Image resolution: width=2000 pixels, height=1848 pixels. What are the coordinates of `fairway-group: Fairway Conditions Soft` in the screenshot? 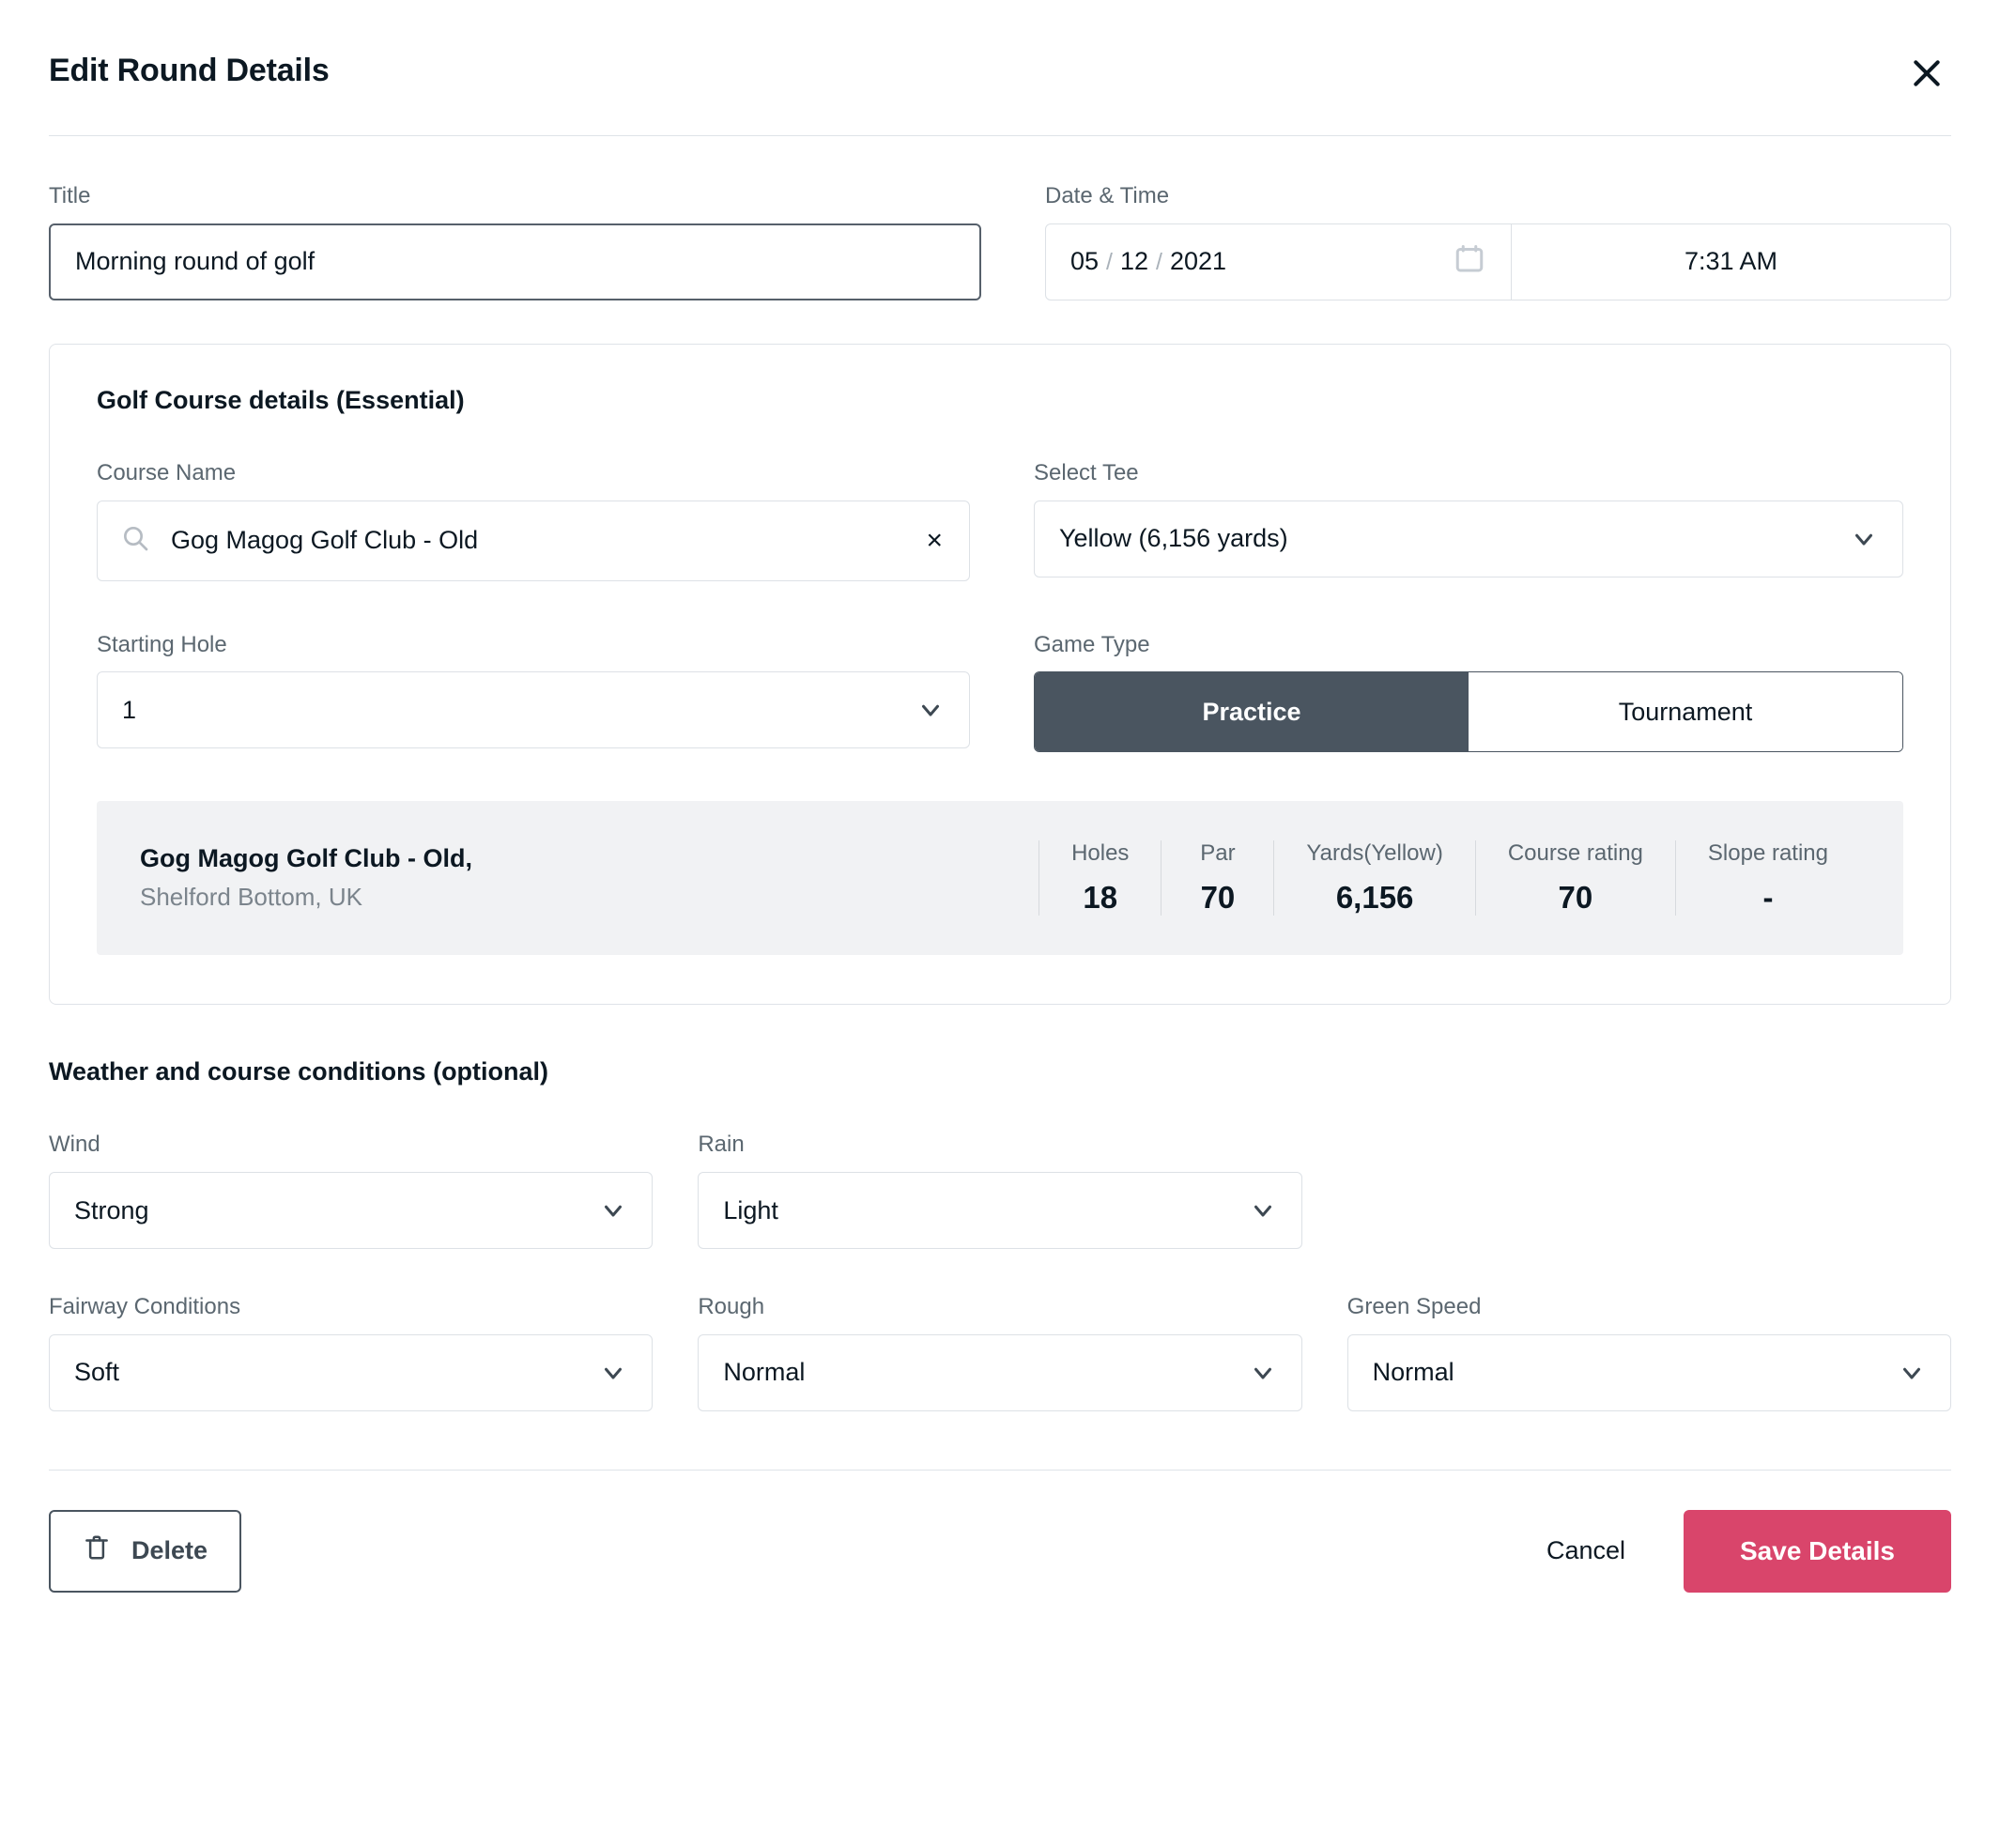 It's located at (351, 1352).